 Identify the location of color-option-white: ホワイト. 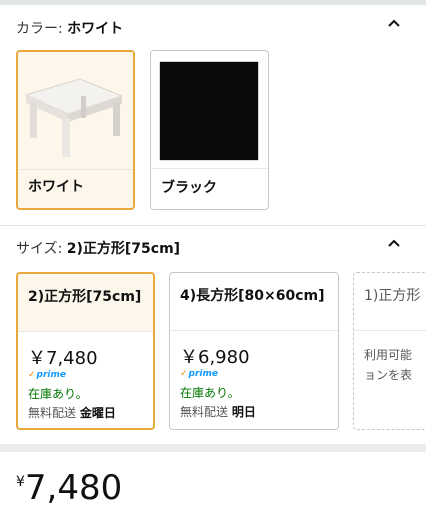
(75, 130).